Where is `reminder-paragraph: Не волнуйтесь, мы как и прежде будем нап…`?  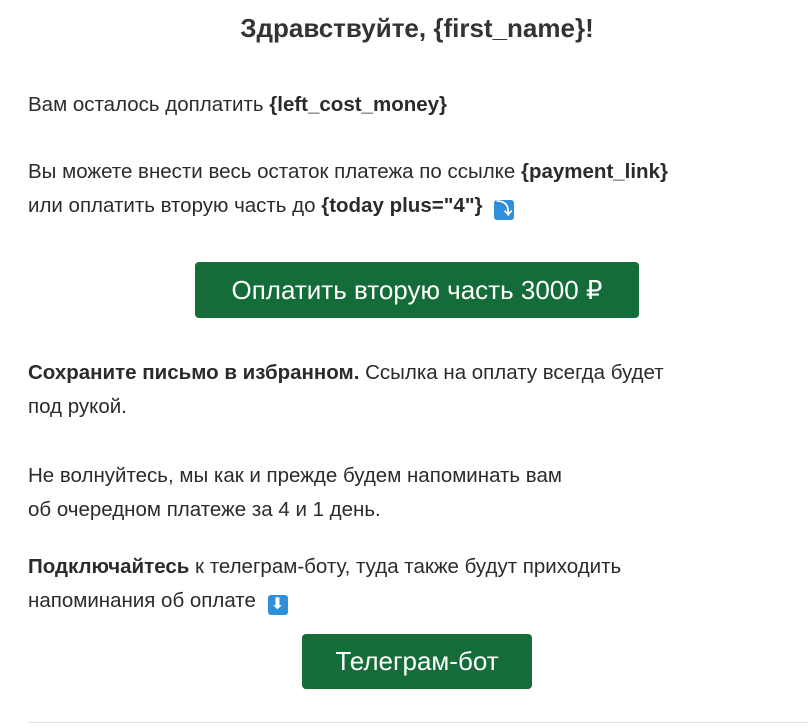 reminder-paragraph: Не волнуйтесь, мы как и прежде будем нап… is located at coordinates (408, 493).